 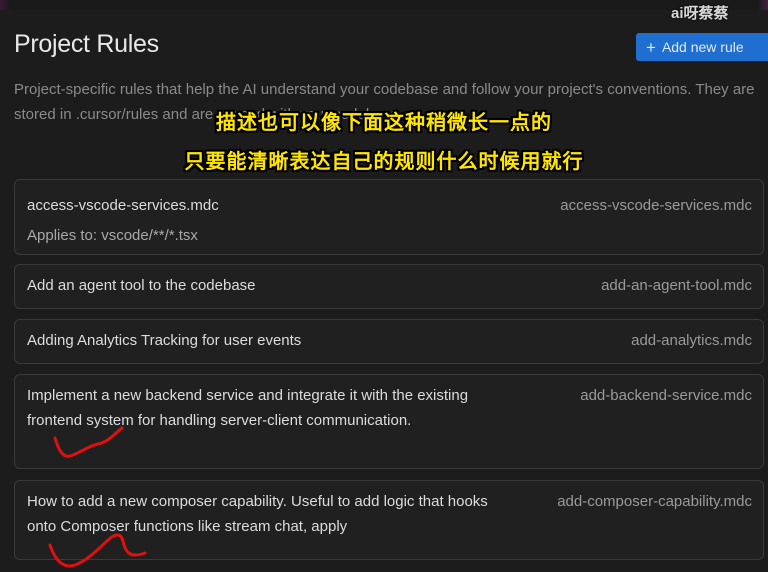 I want to click on add-new-rule-button: + Add new rule, so click(x=702, y=47).